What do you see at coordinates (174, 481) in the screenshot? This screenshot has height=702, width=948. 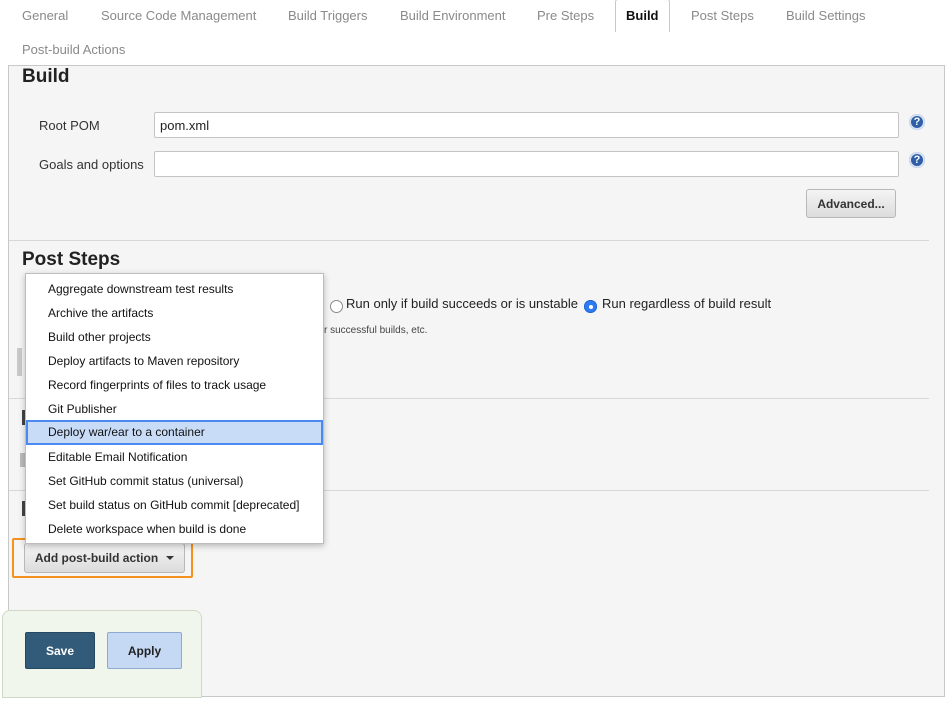 I see `menu-item: Set GitHub commit status (universal)` at bounding box center [174, 481].